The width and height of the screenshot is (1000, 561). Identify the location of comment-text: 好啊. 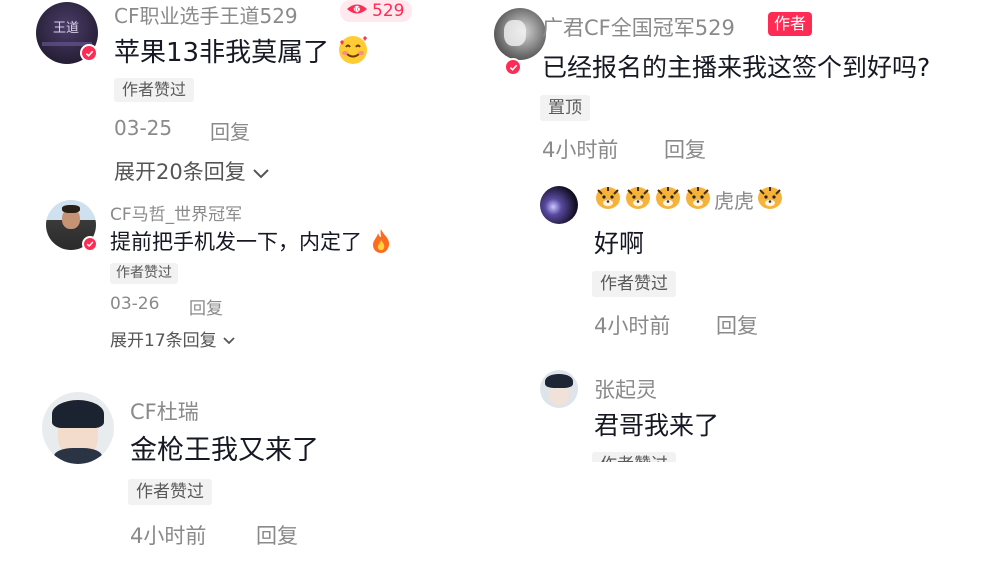
(619, 243).